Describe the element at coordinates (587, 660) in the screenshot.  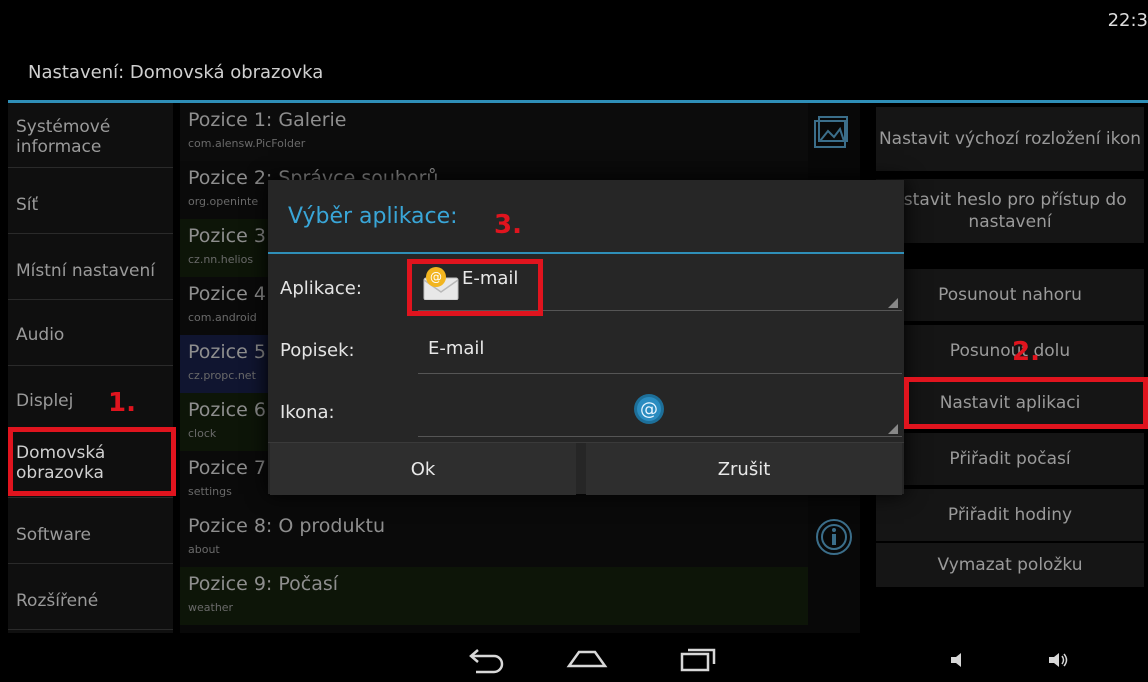
I see `home-icon` at that location.